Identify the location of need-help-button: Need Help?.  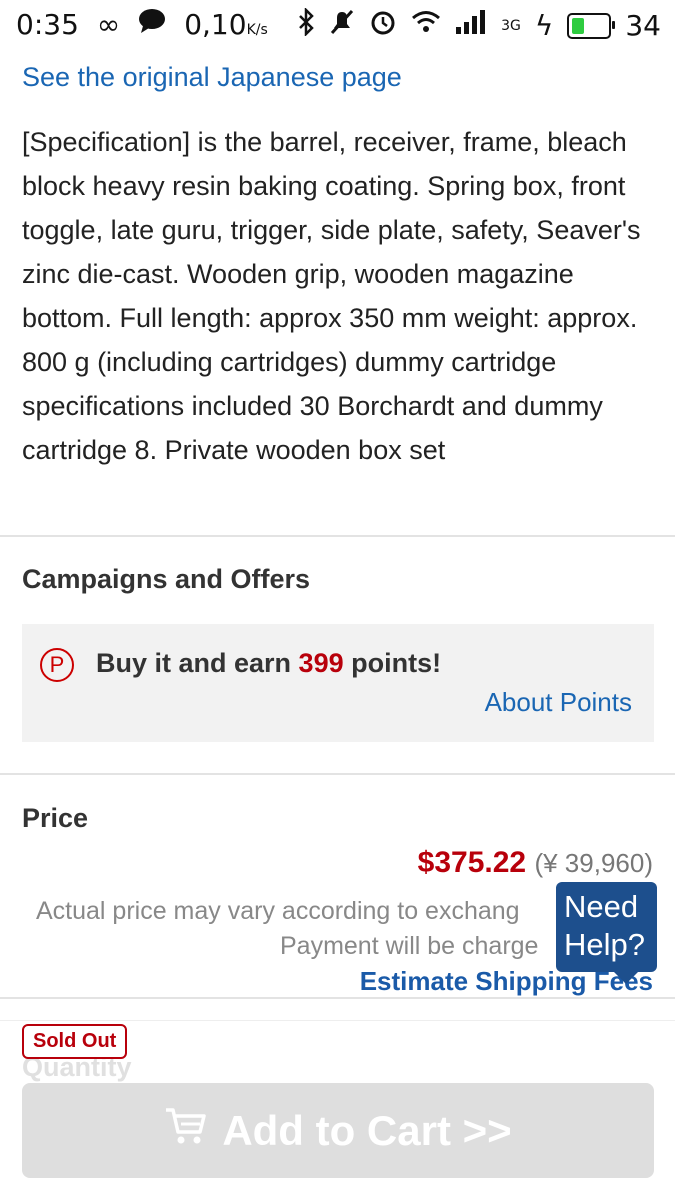
(606, 933).